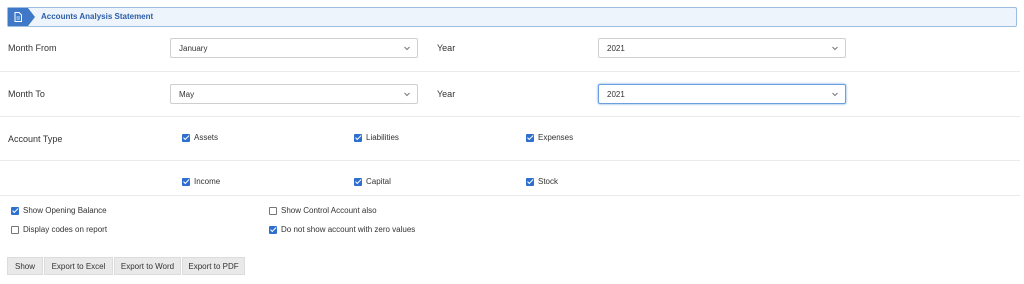 The width and height of the screenshot is (1024, 284). What do you see at coordinates (35, 139) in the screenshot?
I see `account-type-label: Account Type` at bounding box center [35, 139].